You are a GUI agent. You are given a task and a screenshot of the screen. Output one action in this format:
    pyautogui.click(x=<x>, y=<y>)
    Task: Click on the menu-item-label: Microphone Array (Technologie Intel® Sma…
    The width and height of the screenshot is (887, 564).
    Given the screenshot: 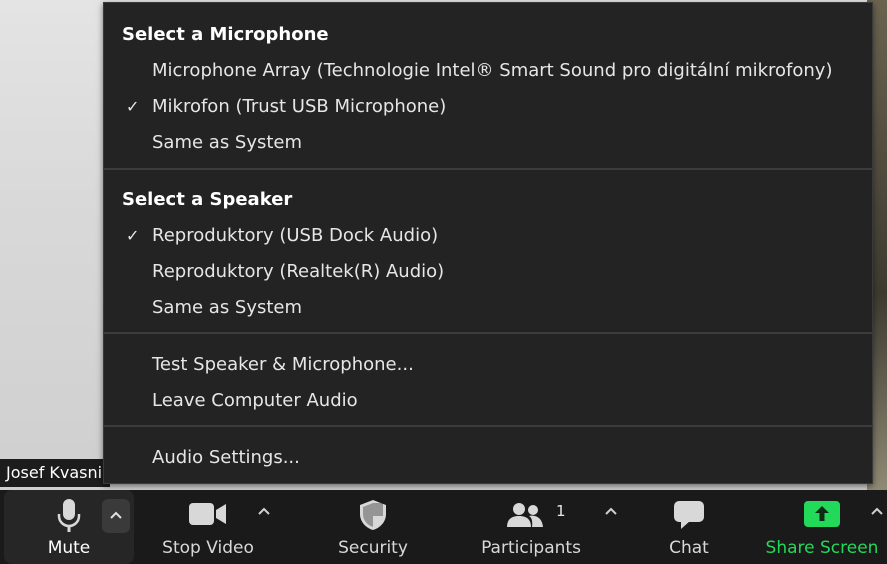 What is the action you would take?
    pyautogui.click(x=492, y=70)
    